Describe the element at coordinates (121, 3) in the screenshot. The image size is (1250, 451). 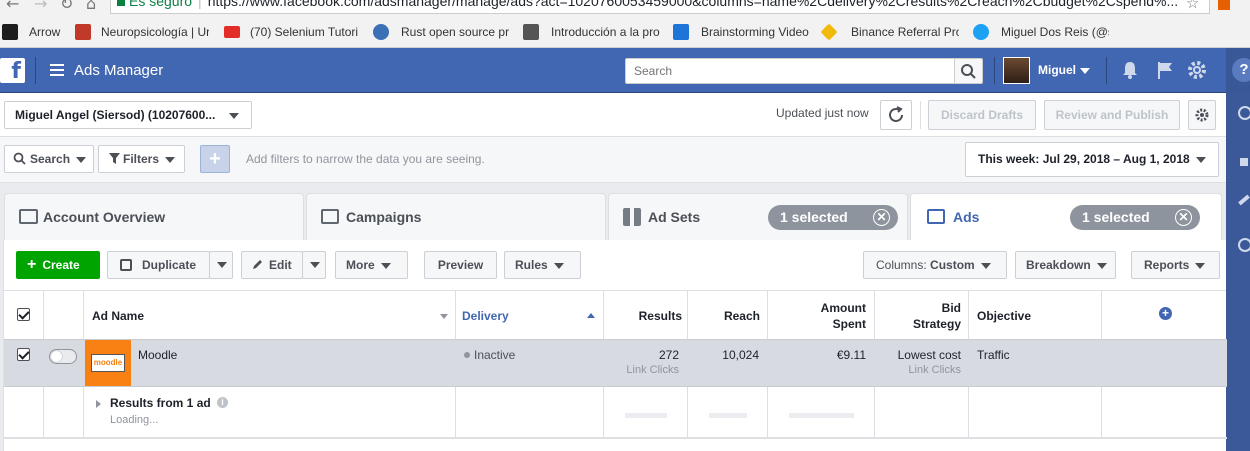
I see `lock-icon` at that location.